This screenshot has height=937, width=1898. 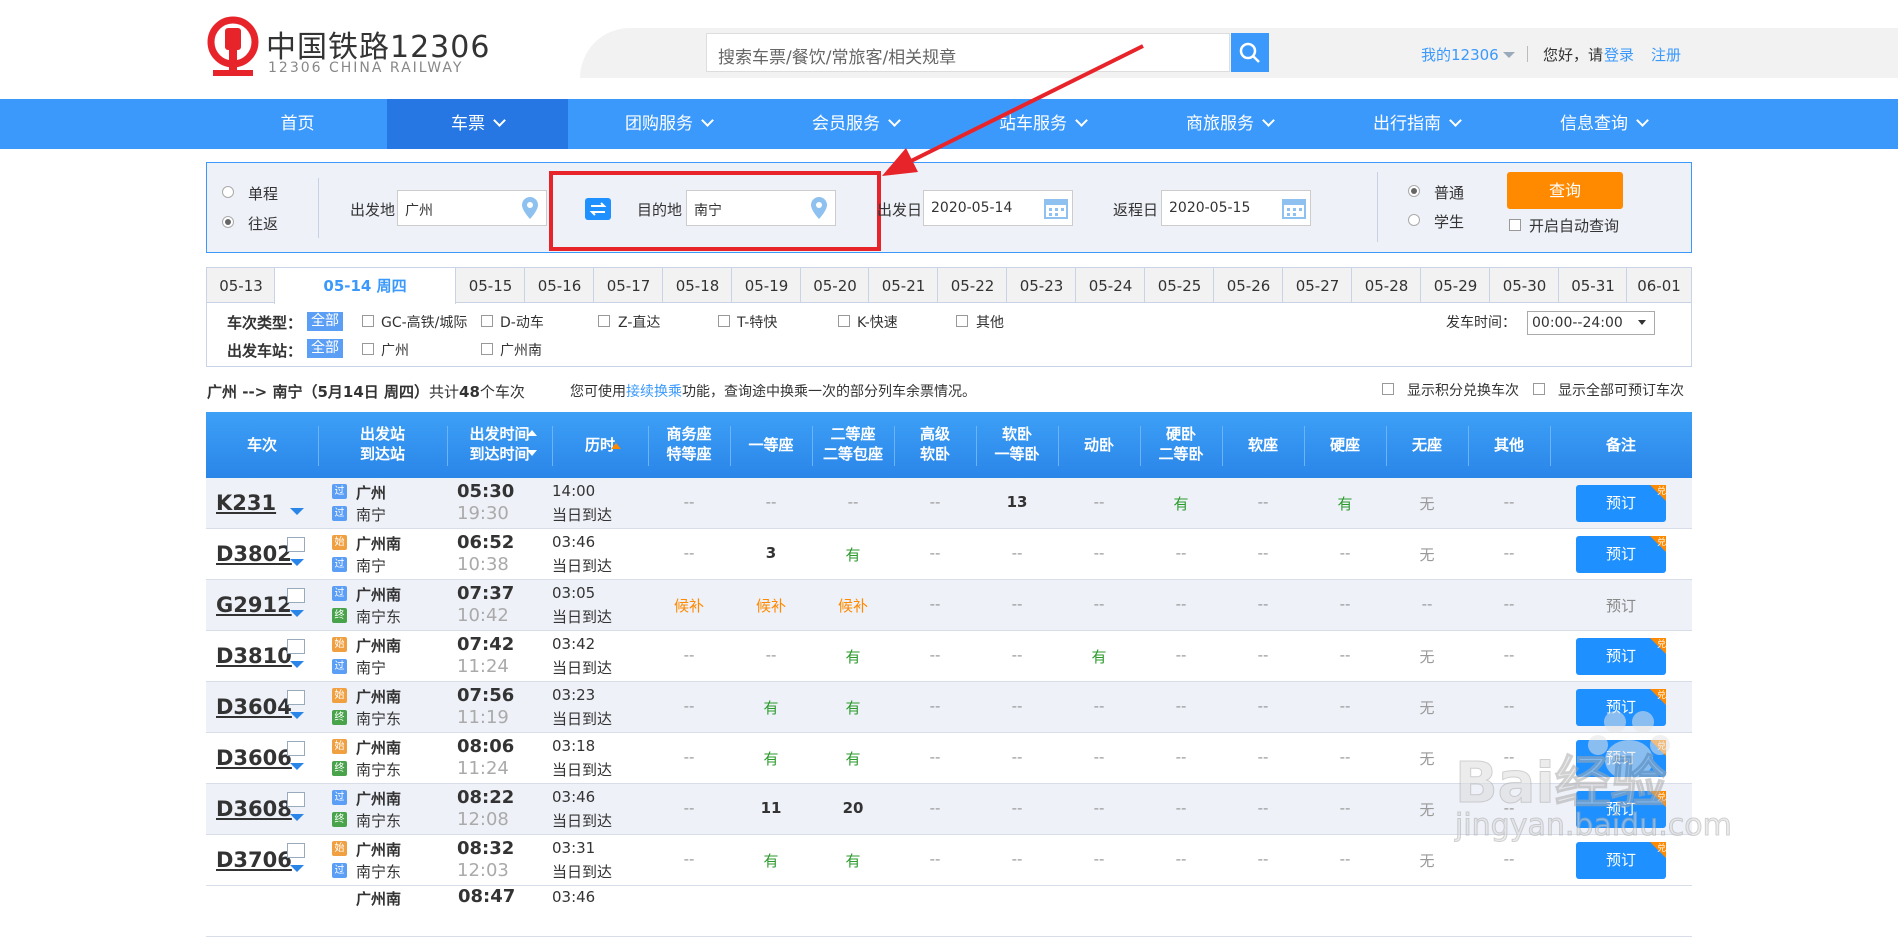 I want to click on one-way-radio, so click(x=228, y=192).